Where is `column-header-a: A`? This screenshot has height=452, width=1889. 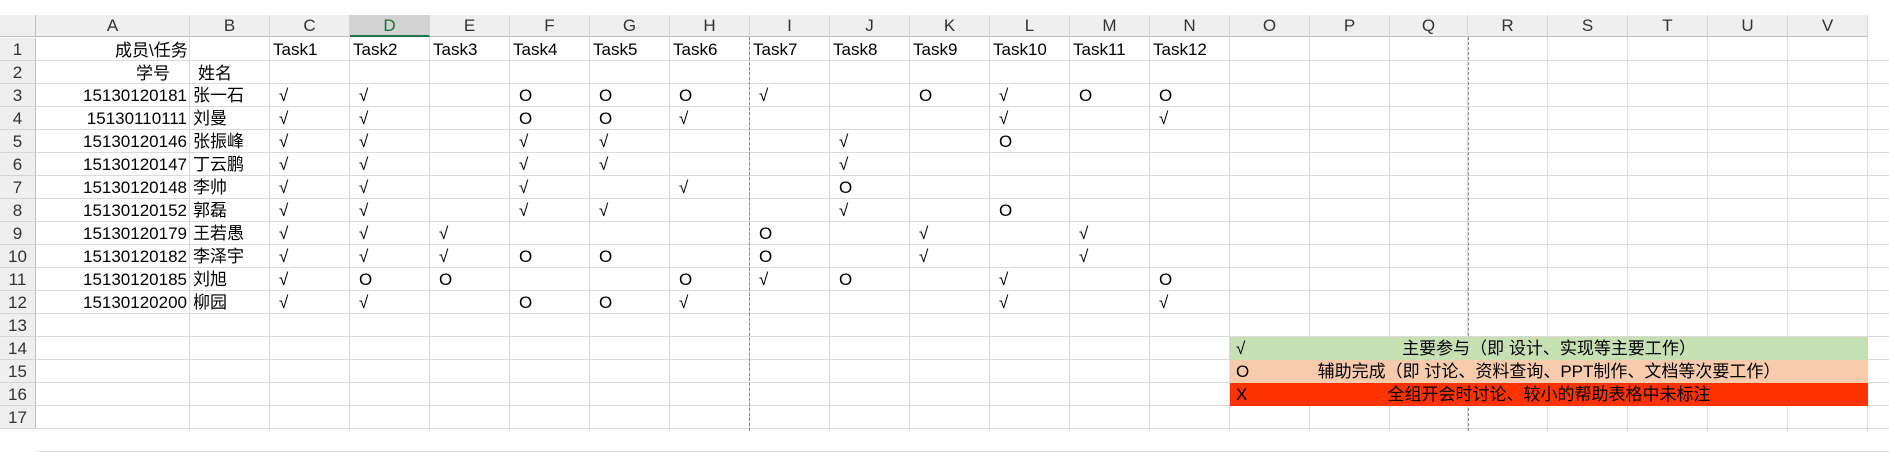 column-header-a: A is located at coordinates (113, 26).